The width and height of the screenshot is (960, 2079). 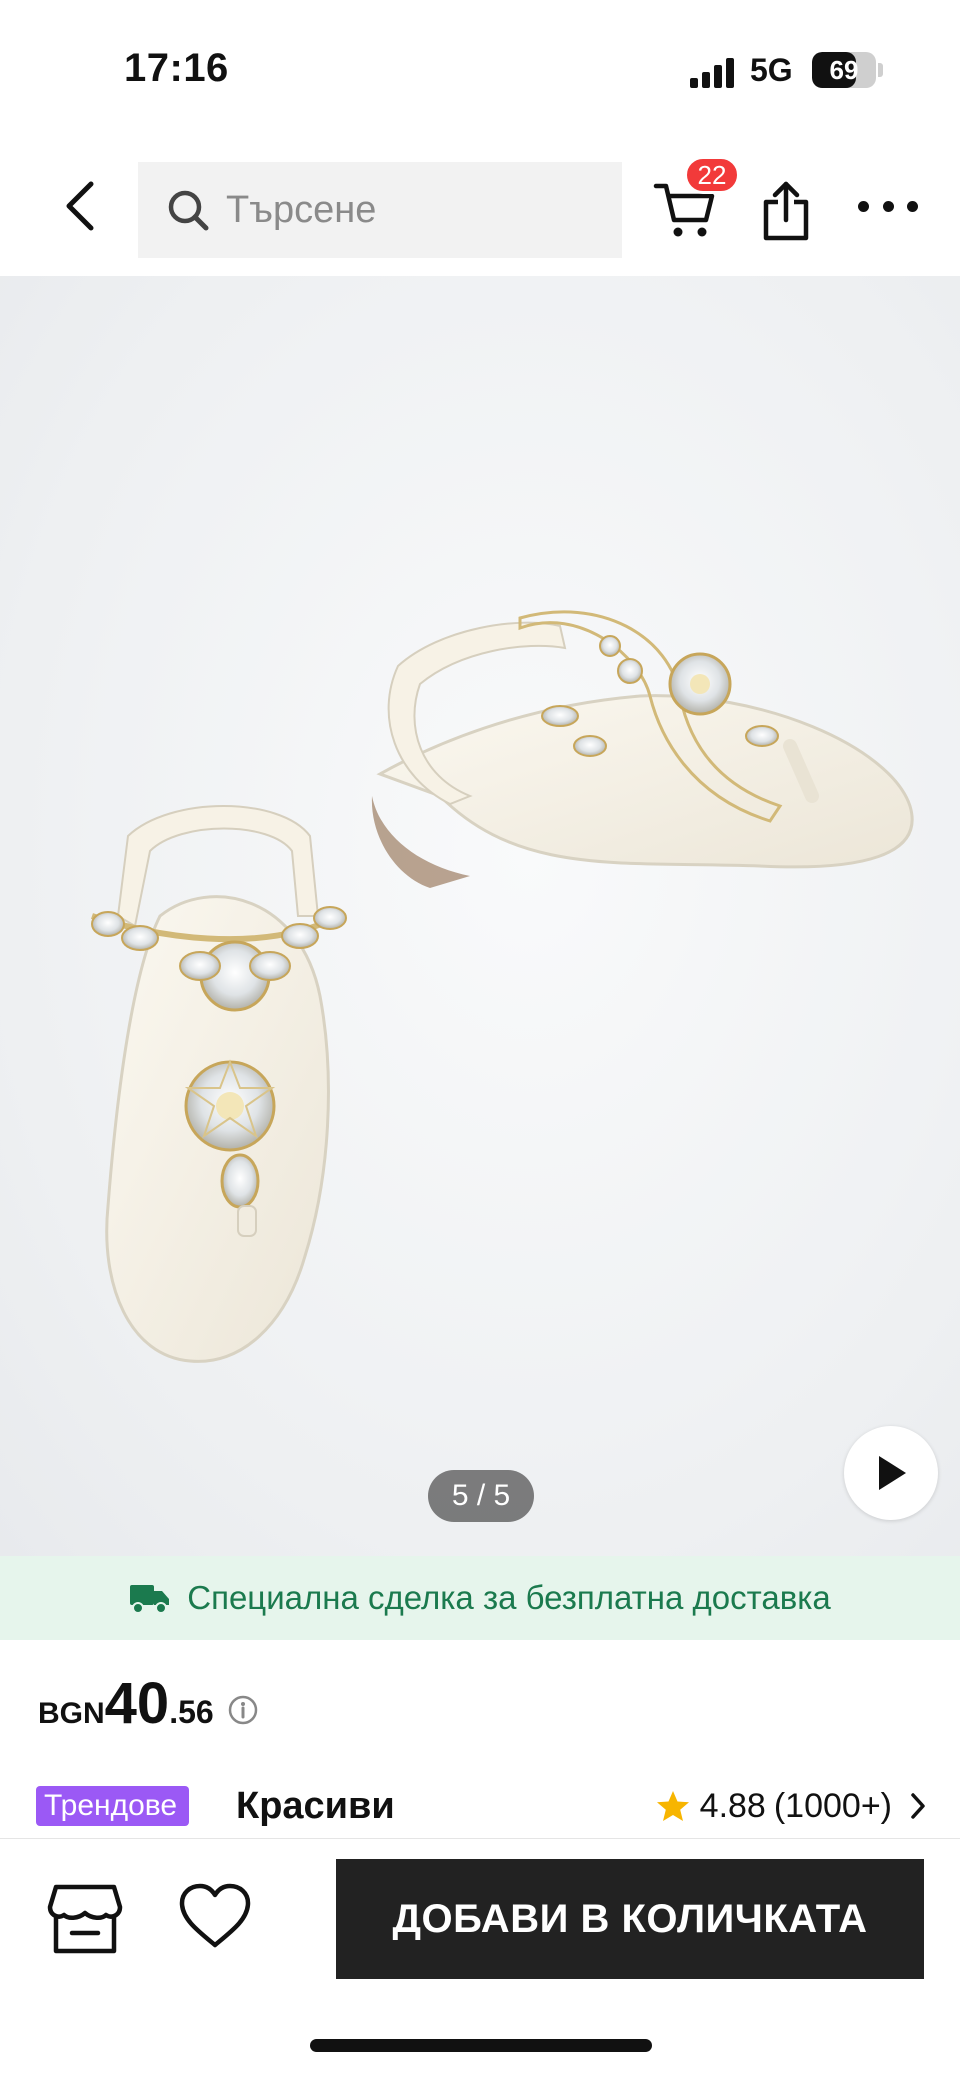 I want to click on sandal-left, so click(x=219, y=1084).